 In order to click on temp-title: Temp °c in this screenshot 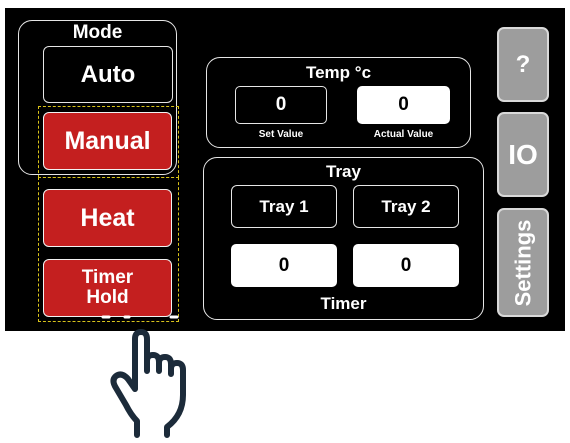, I will do `click(338, 72)`.